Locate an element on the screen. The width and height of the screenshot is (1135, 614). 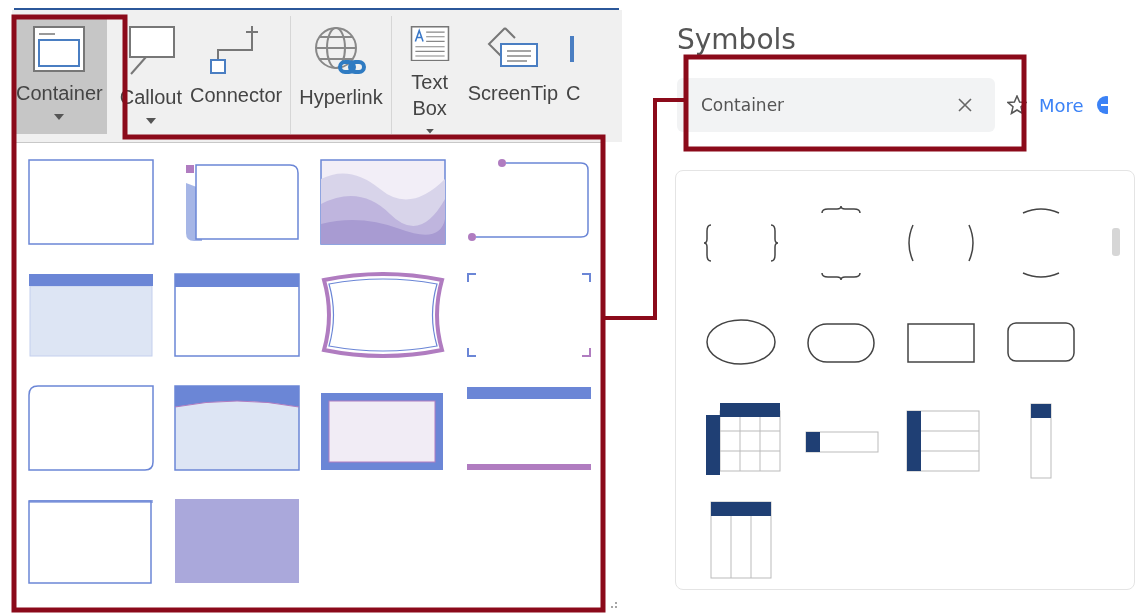
close-icon is located at coordinates (965, 105).